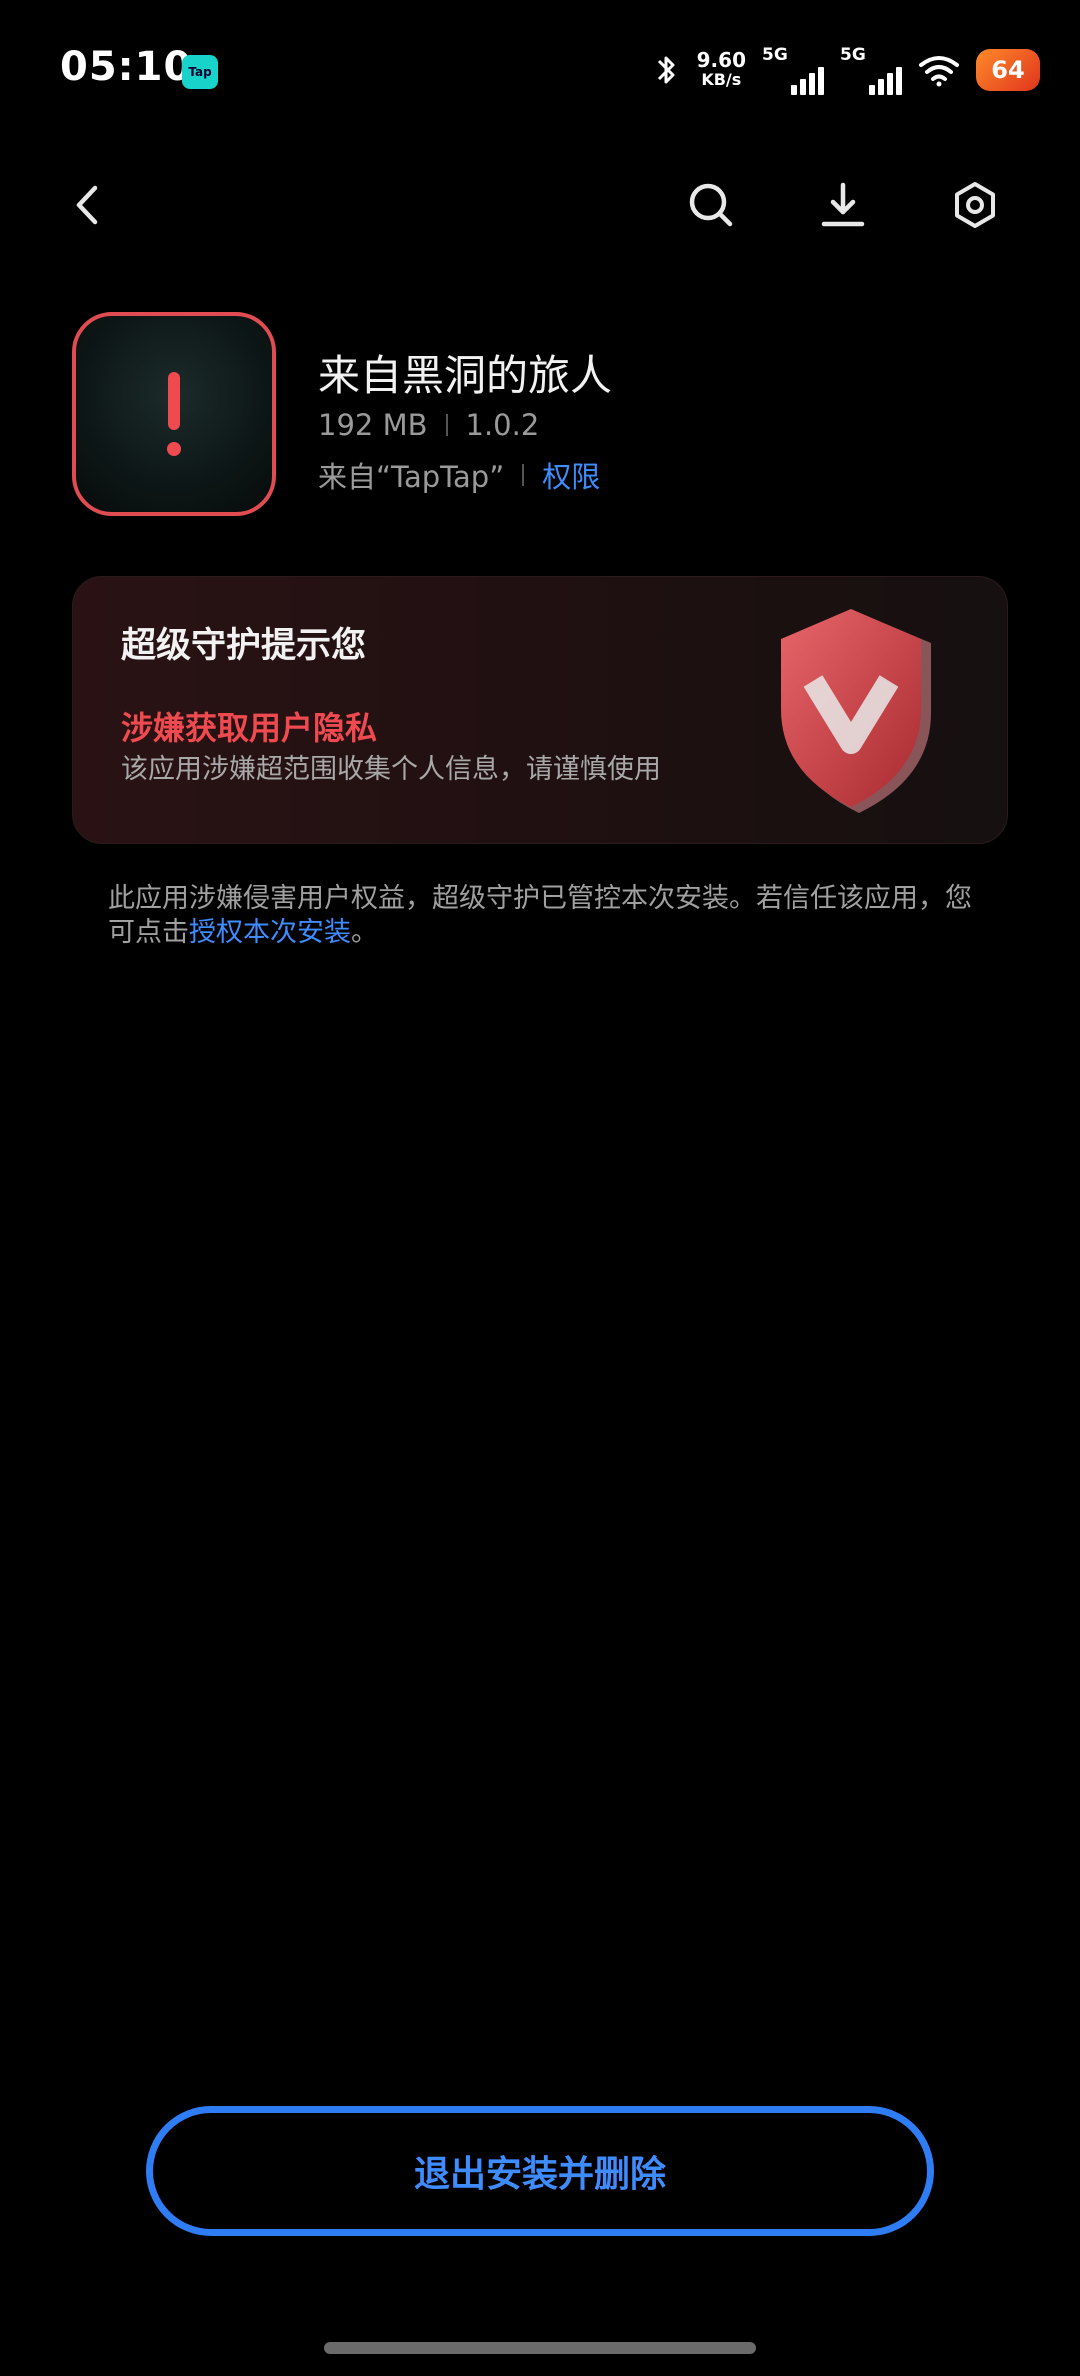 The image size is (1080, 2376). I want to click on sim1-network-type: 5G, so click(775, 55).